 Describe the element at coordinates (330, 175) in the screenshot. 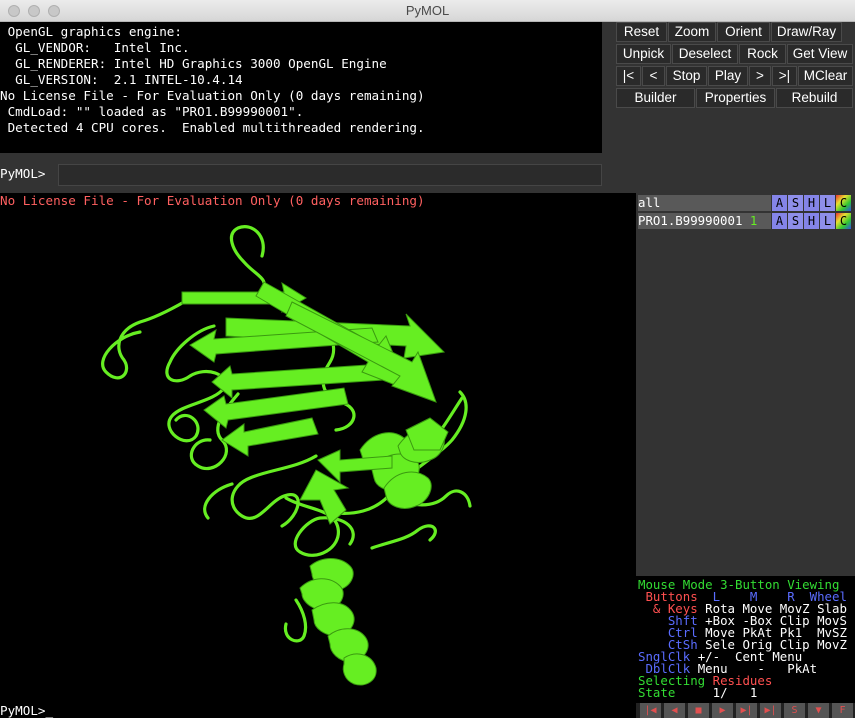

I see `command-input` at that location.